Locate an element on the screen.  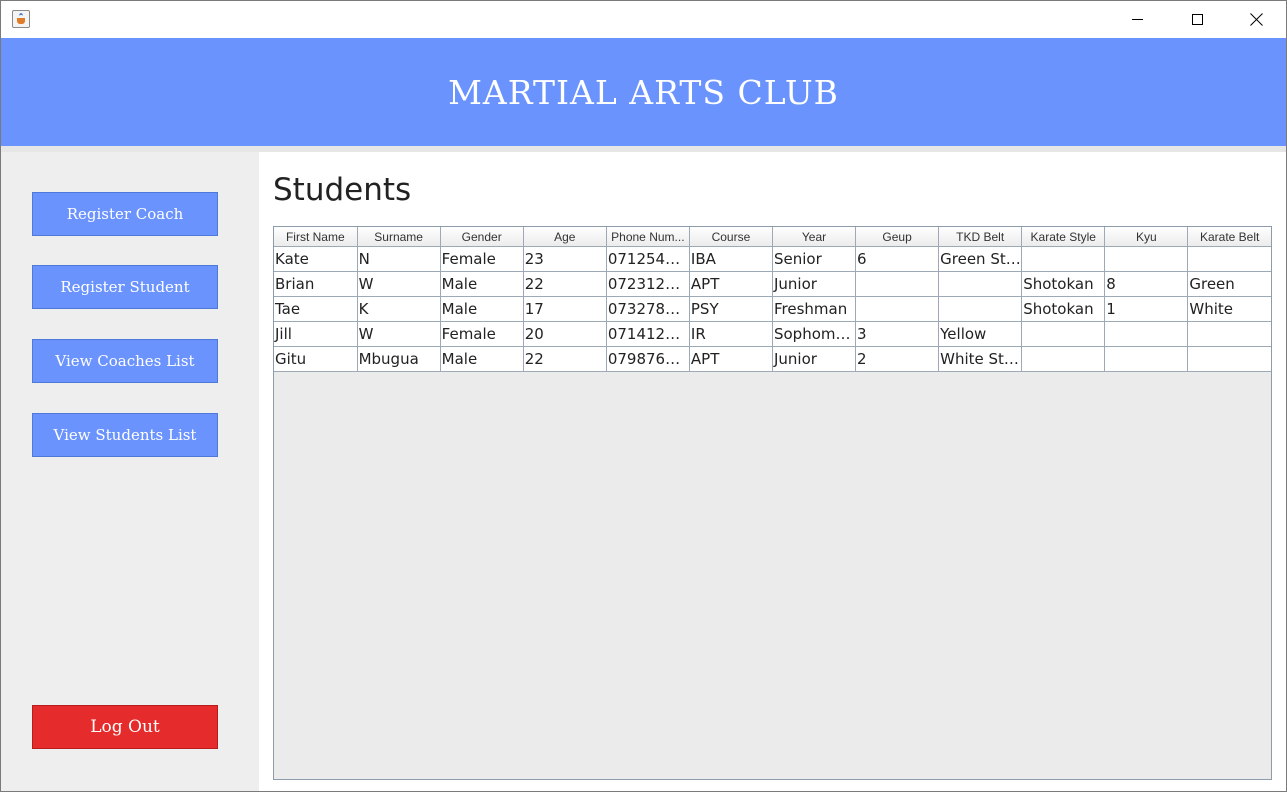
table-cell: Freshman is located at coordinates (814, 309).